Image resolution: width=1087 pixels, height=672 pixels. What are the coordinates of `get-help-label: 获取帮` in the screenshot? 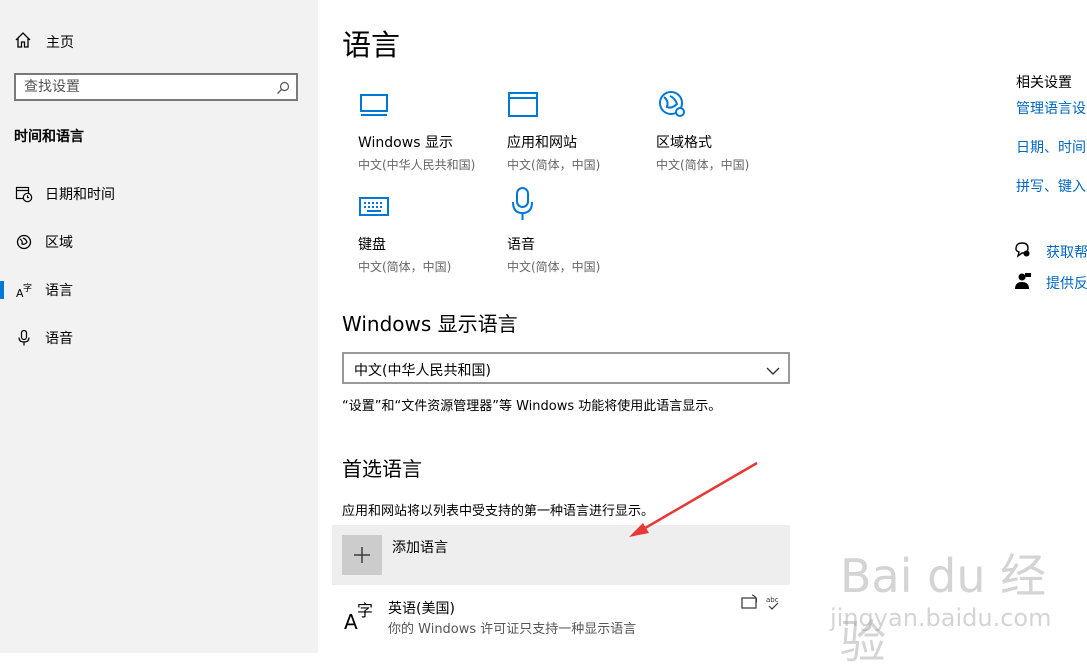 It's located at (1066, 253).